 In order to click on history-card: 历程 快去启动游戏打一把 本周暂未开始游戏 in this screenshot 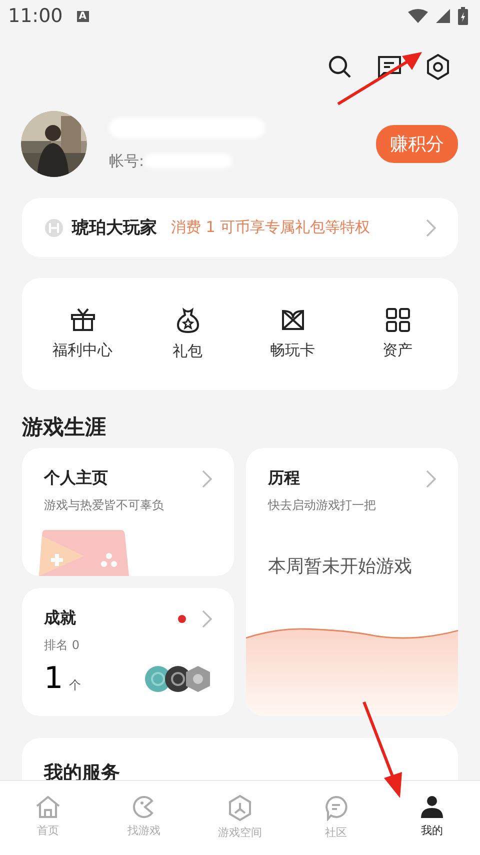, I will do `click(352, 582)`.